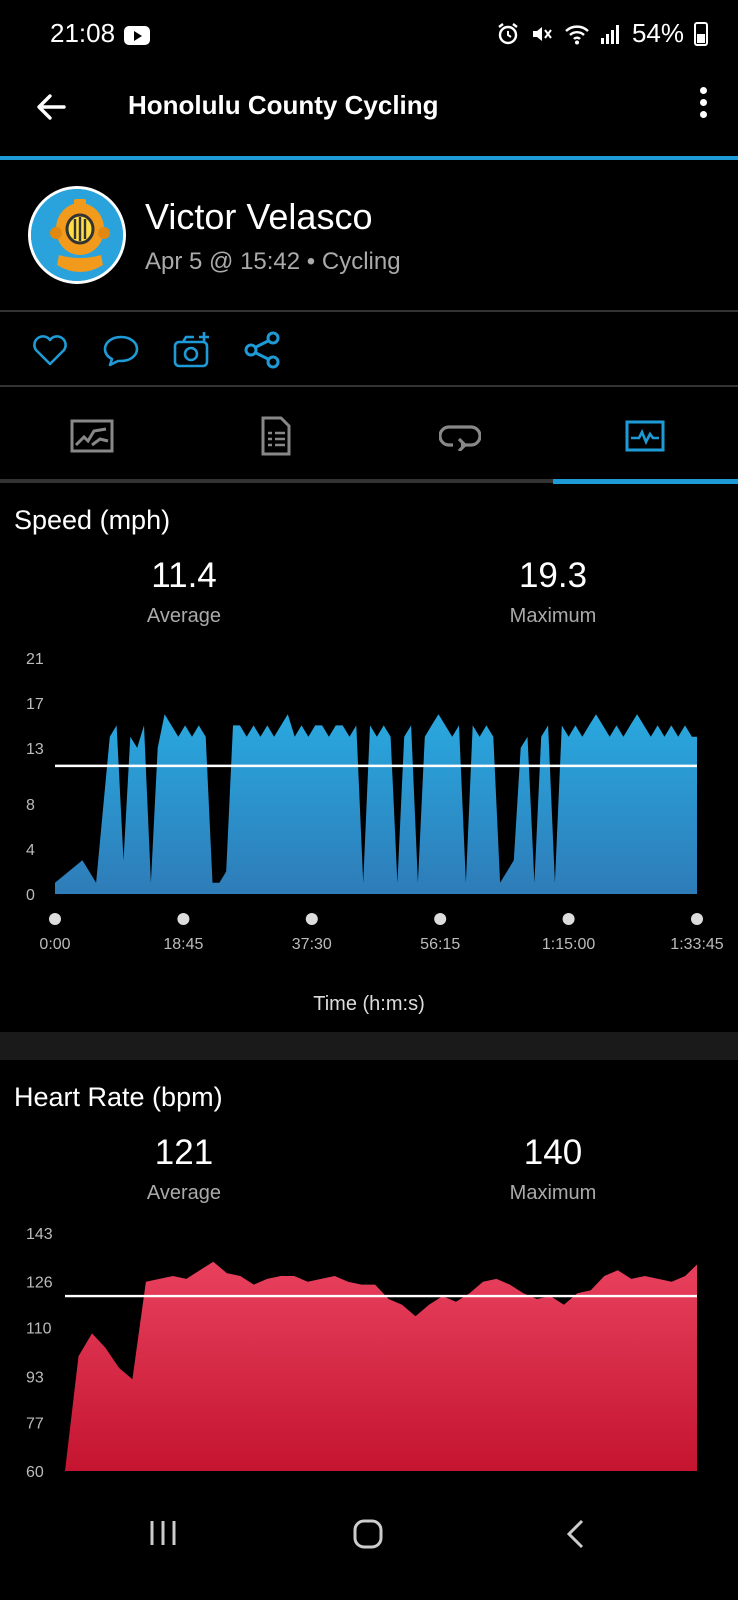 Image resolution: width=738 pixels, height=1600 pixels. I want to click on tab-laps, so click(460, 436).